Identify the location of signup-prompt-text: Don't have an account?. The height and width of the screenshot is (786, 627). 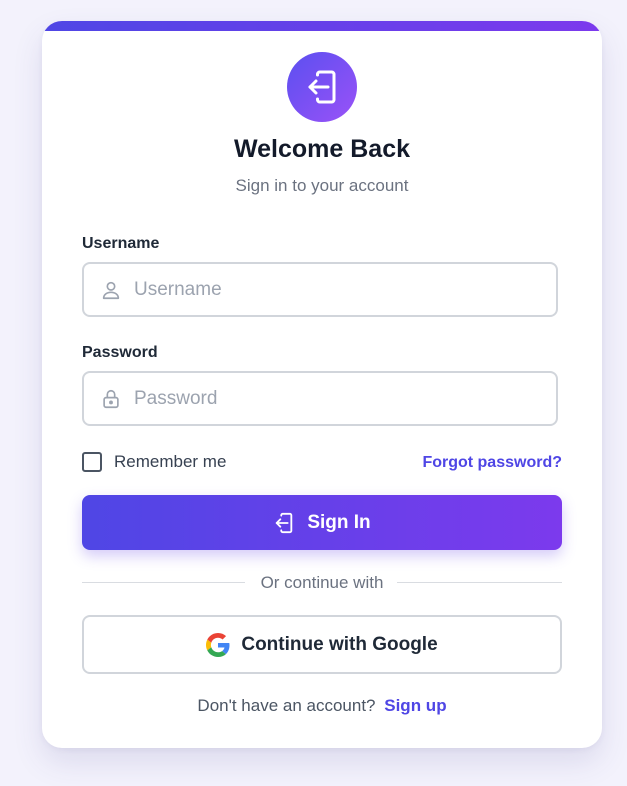
(286, 705).